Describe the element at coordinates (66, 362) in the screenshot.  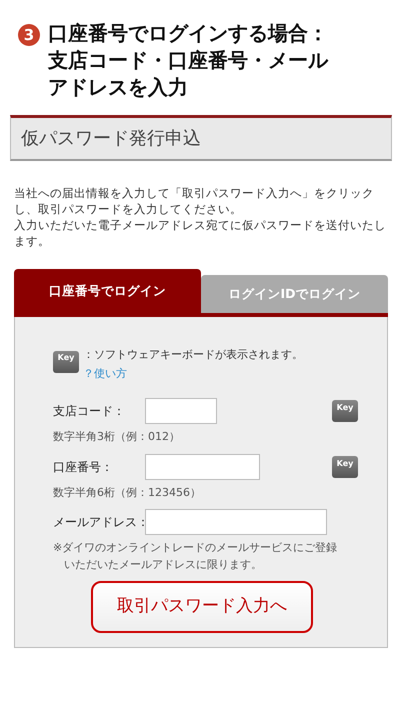
I see `keyboard-key-icon: Key` at that location.